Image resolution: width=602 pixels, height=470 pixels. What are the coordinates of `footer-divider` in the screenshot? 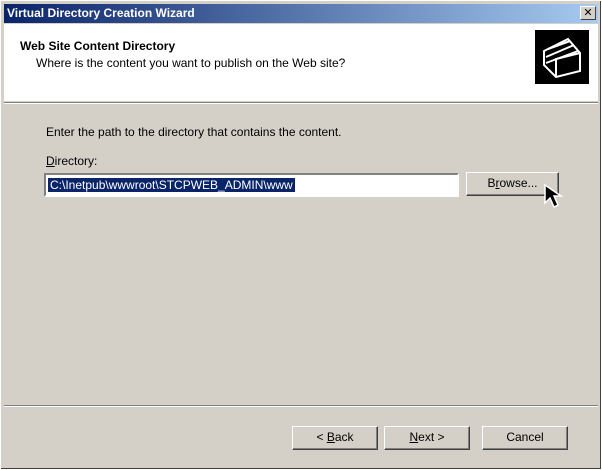 It's located at (301, 406).